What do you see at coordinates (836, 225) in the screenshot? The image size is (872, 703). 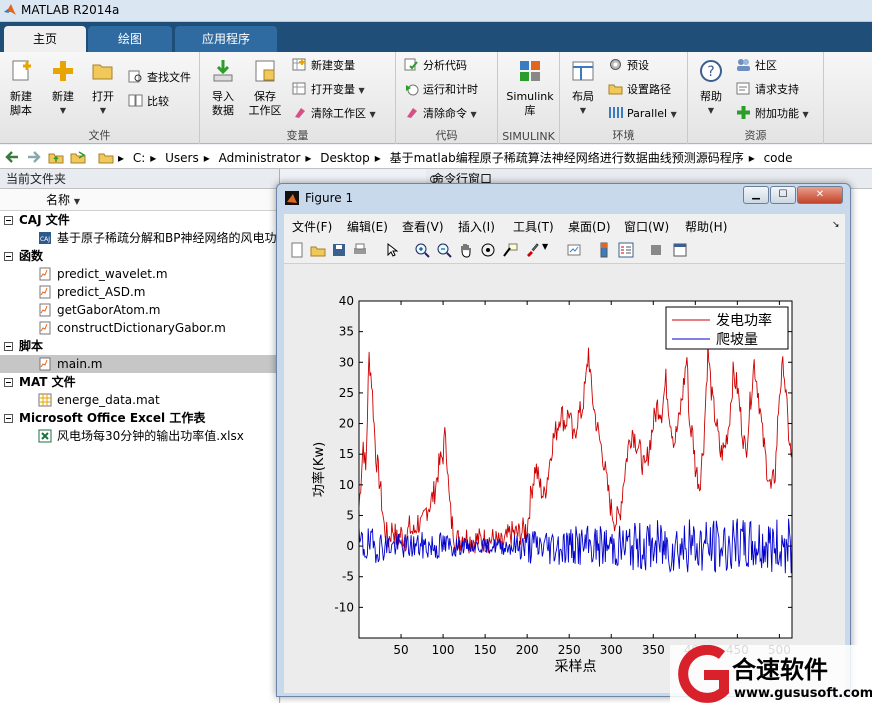 I see `menu-overflow-icon: ↘` at bounding box center [836, 225].